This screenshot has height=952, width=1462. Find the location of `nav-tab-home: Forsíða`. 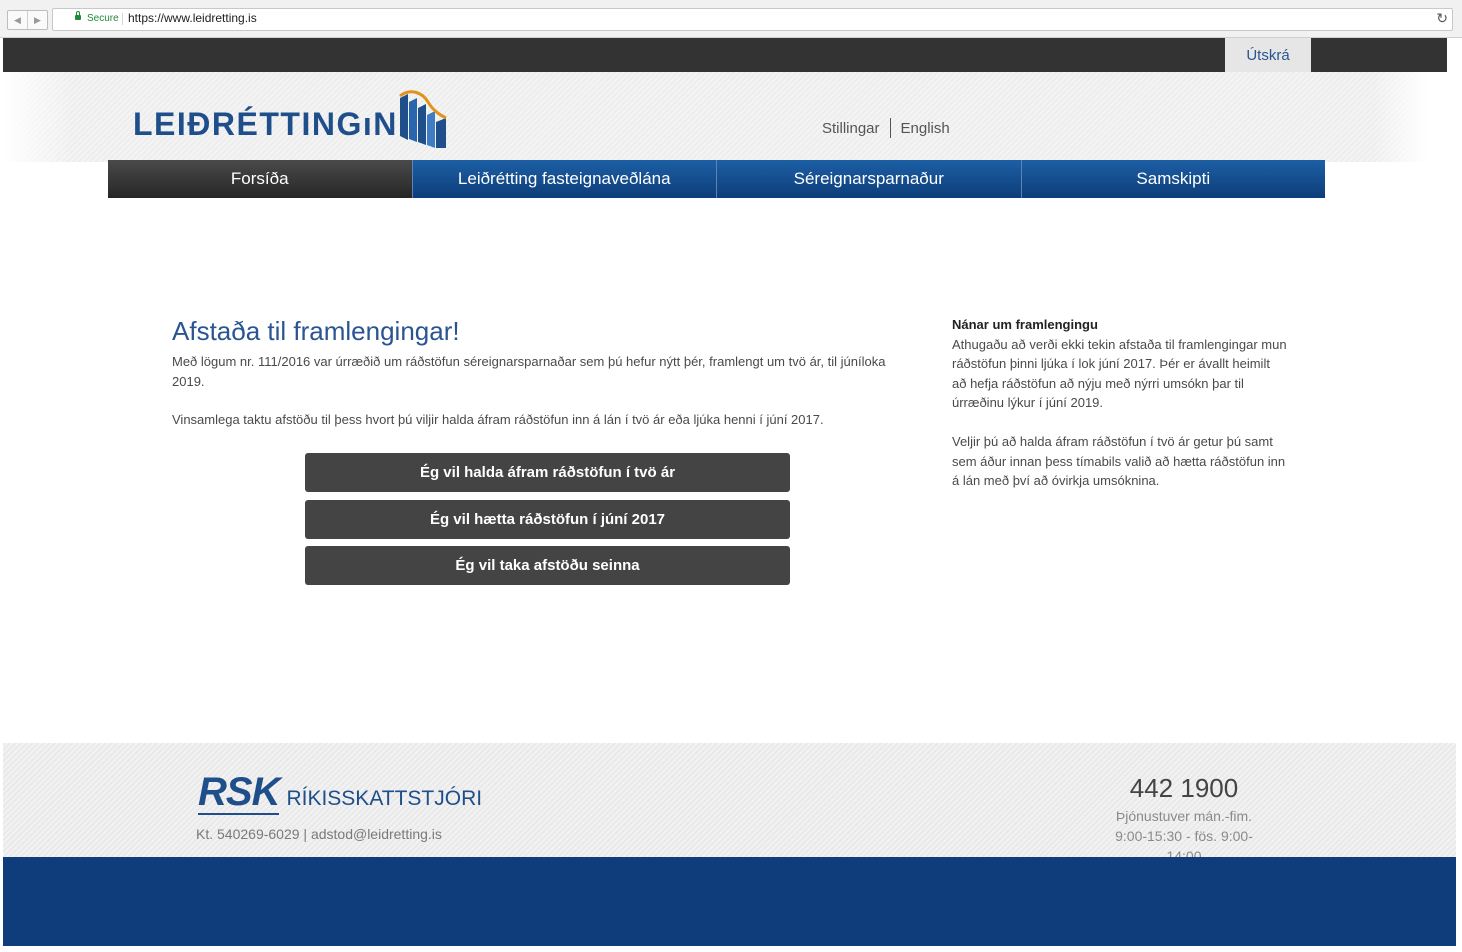

nav-tab-home: Forsíða is located at coordinates (260, 179).